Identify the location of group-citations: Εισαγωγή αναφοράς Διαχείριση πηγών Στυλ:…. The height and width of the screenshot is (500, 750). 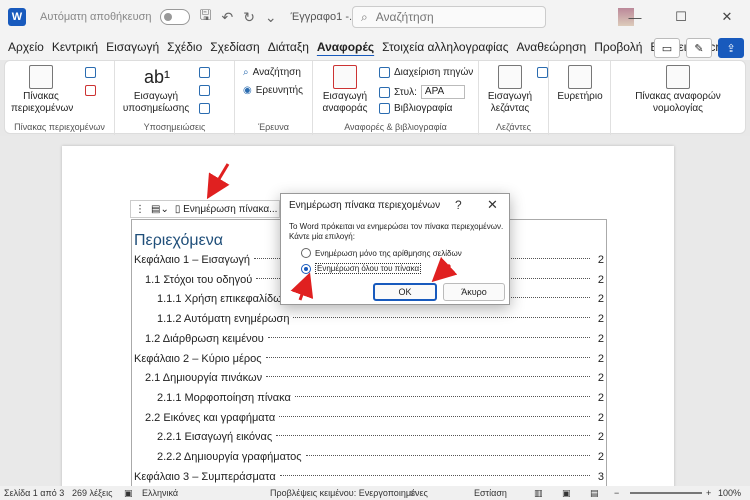
(396, 98).